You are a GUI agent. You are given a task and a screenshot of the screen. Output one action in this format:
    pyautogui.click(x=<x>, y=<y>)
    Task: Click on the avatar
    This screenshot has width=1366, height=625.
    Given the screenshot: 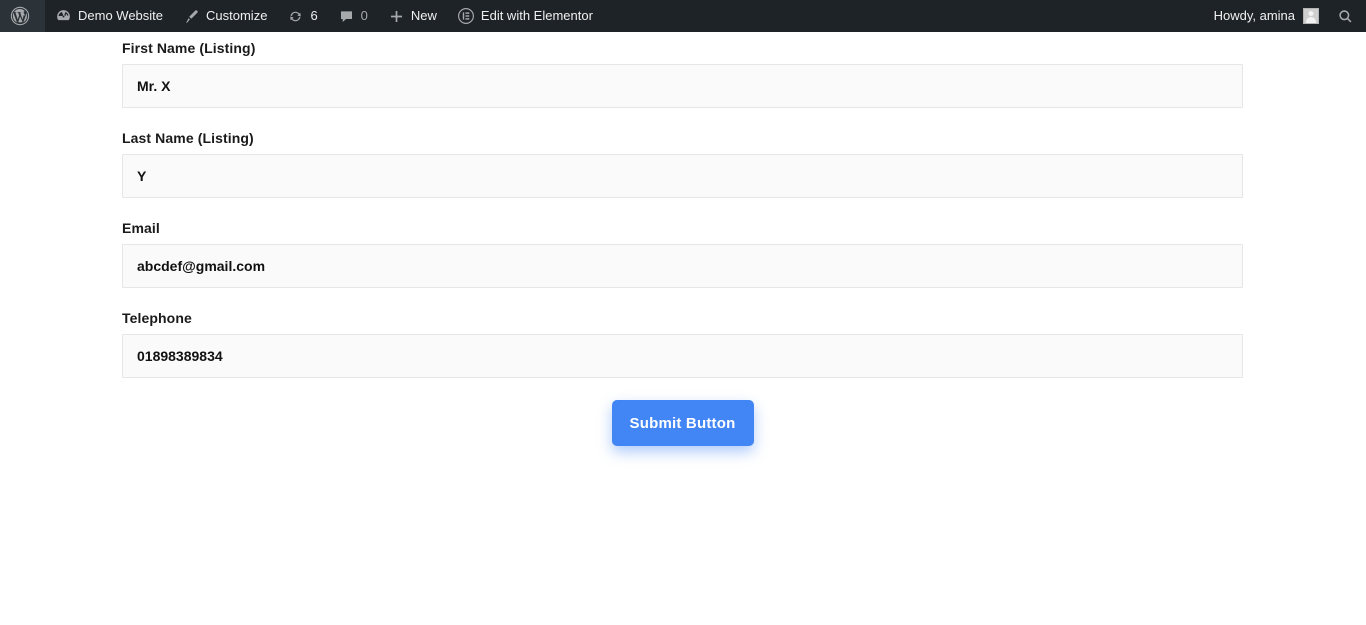 What is the action you would take?
    pyautogui.click(x=1311, y=16)
    